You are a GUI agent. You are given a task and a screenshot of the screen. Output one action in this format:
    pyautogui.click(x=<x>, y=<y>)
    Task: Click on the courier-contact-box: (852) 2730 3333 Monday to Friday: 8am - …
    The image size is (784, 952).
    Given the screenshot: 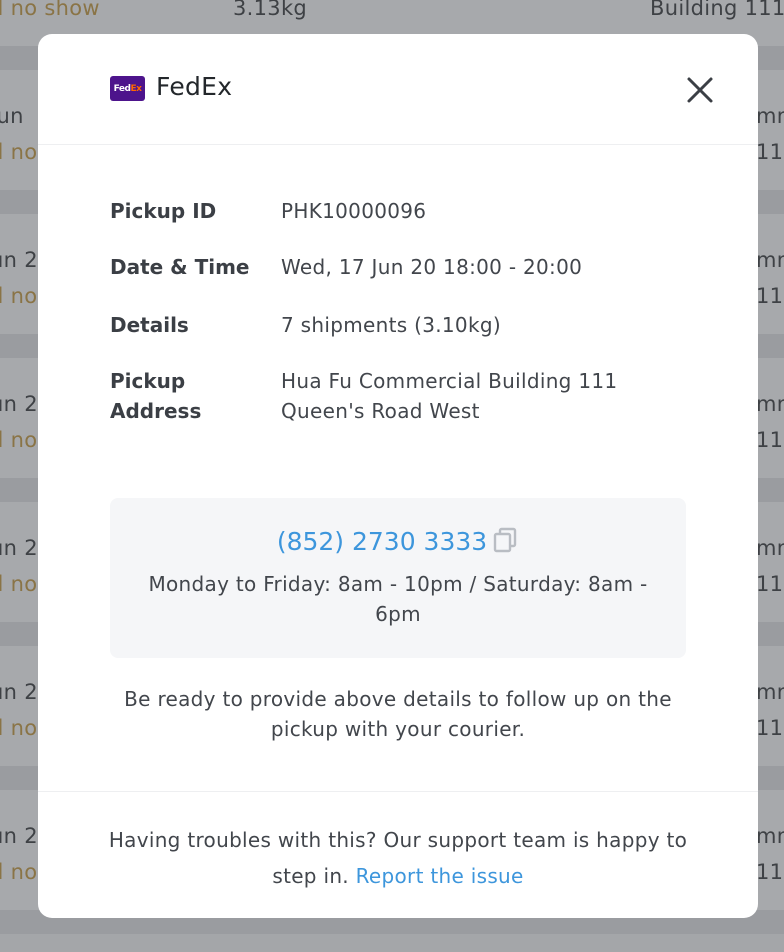 What is the action you would take?
    pyautogui.click(x=398, y=578)
    